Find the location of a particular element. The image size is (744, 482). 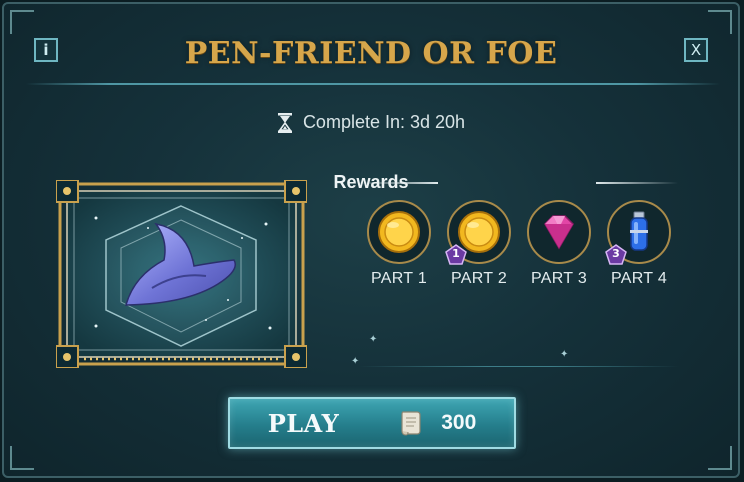

reward-label: PART 3 is located at coordinates (559, 278).